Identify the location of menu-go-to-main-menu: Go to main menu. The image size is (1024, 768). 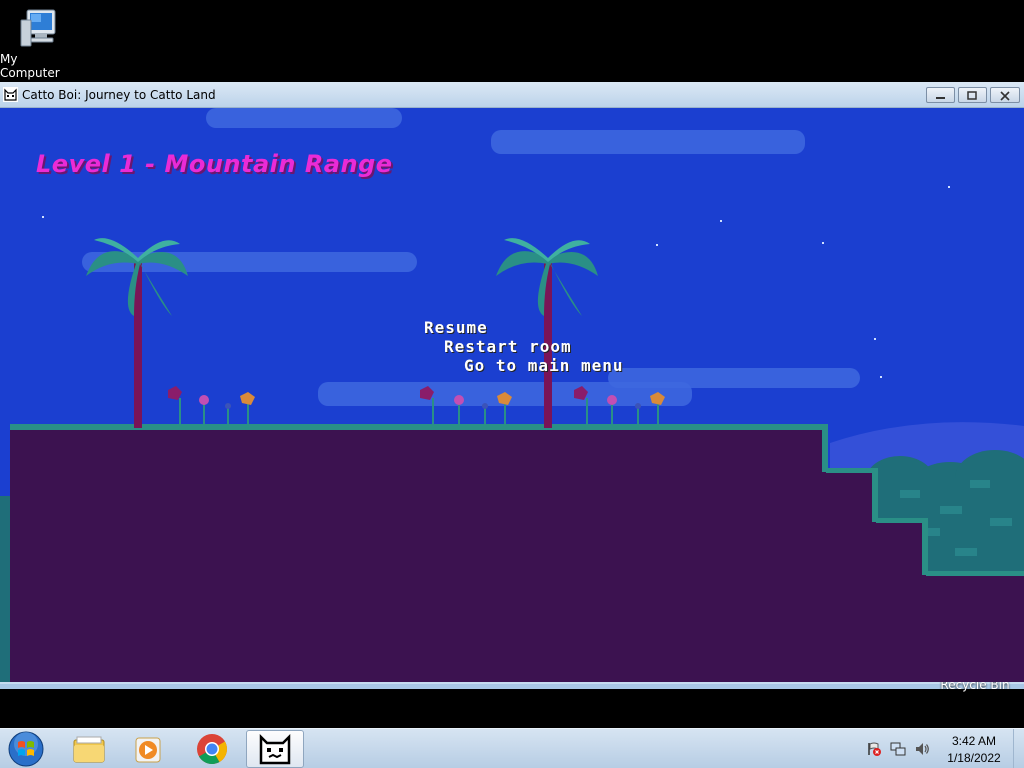
(544, 365).